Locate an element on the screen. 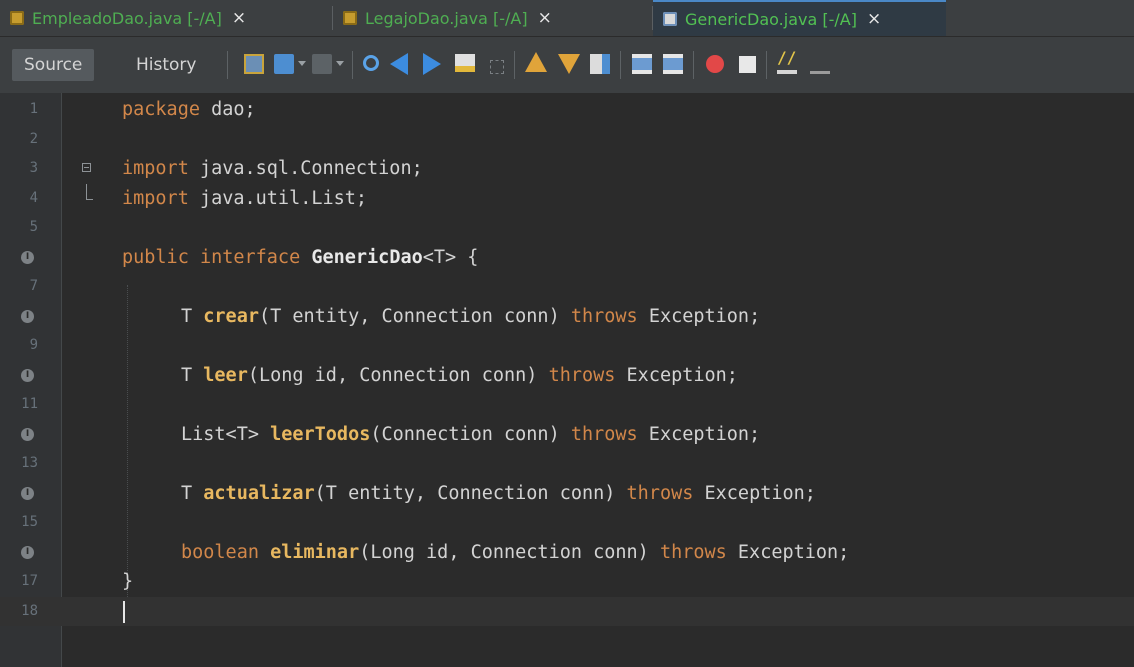 The image size is (1134, 667). line-number: 13 is located at coordinates (29, 463).